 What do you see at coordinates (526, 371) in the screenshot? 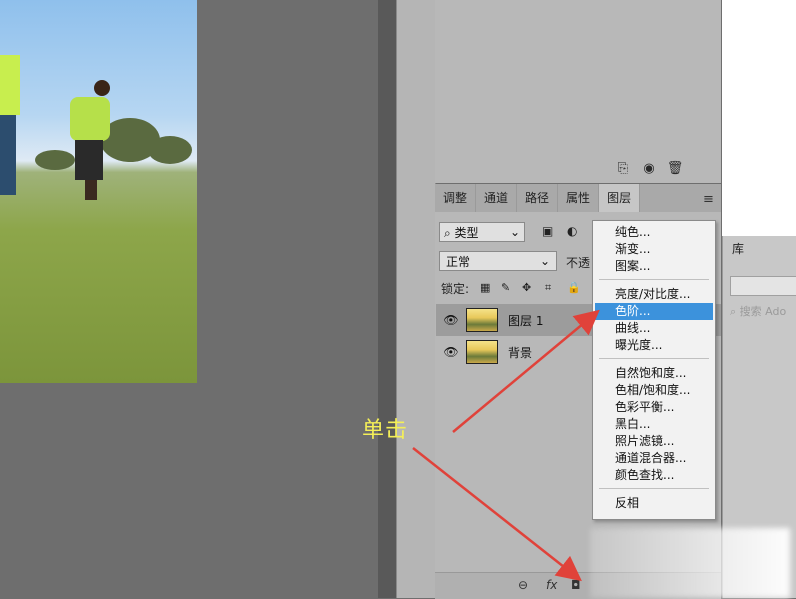
I see `arrow-to-levels` at bounding box center [526, 371].